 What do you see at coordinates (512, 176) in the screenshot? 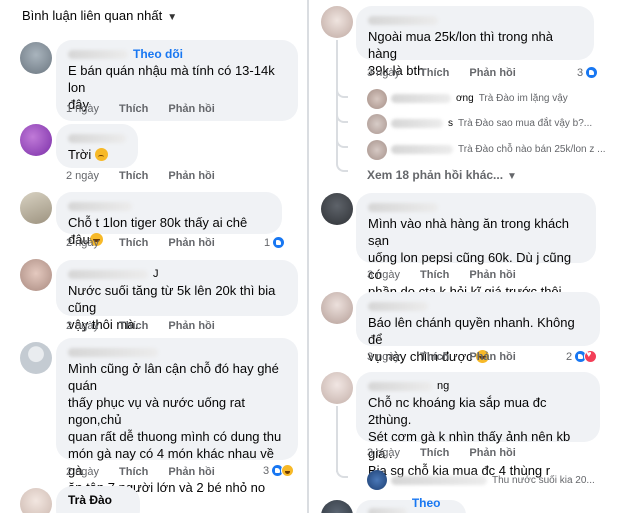
I see `chevron-down-icon: ▼` at bounding box center [512, 176].